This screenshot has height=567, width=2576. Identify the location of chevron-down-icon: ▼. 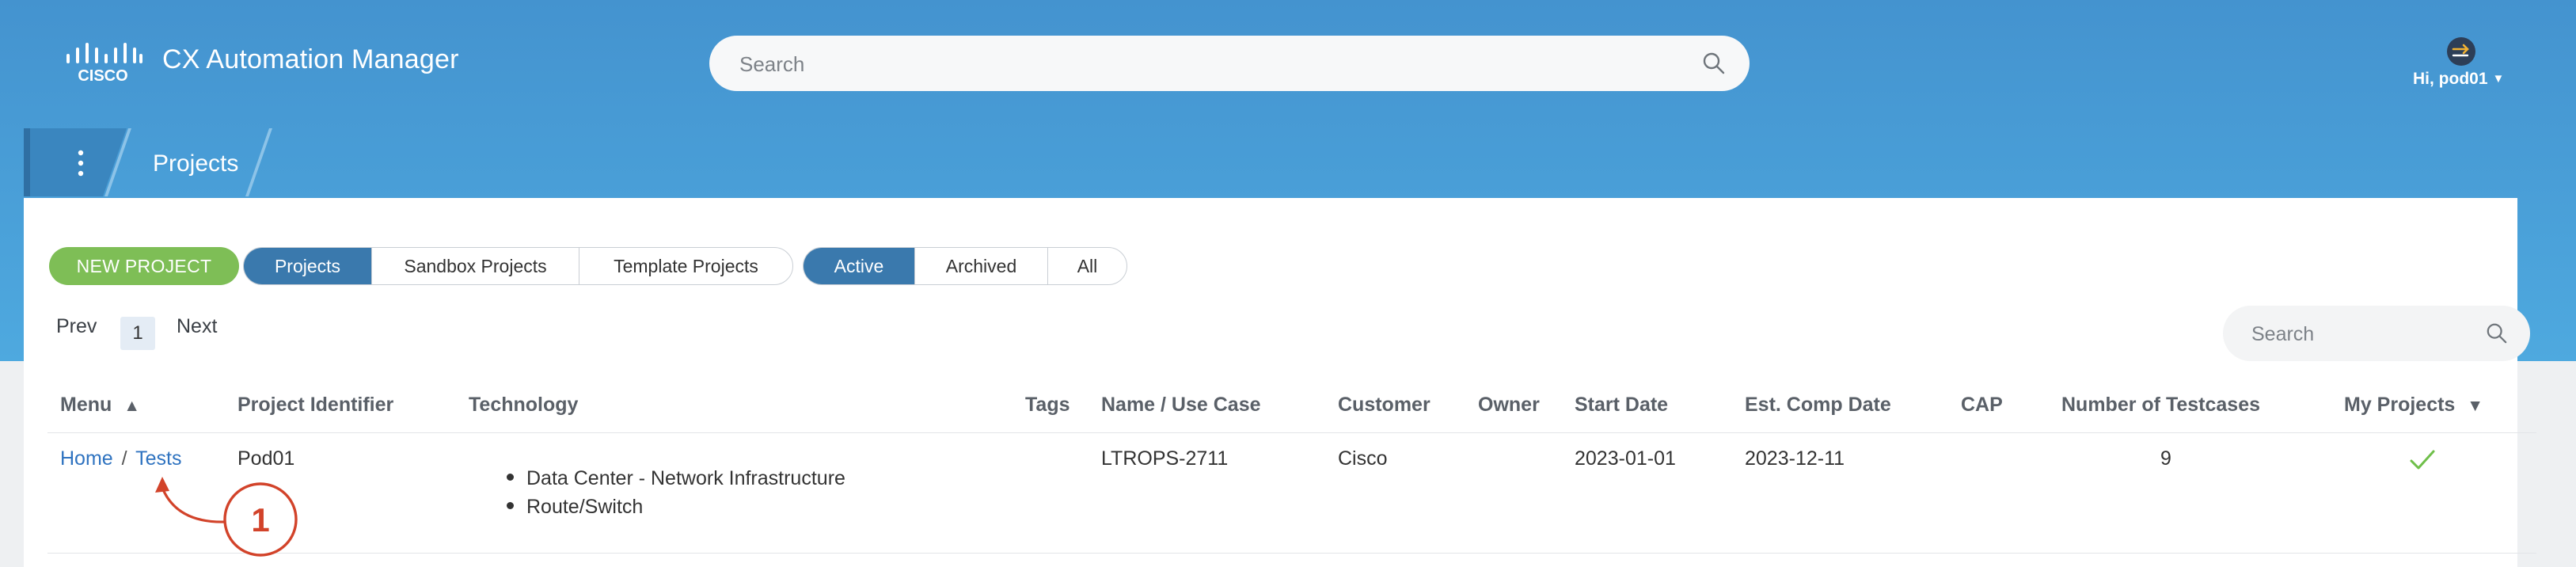
(2498, 79).